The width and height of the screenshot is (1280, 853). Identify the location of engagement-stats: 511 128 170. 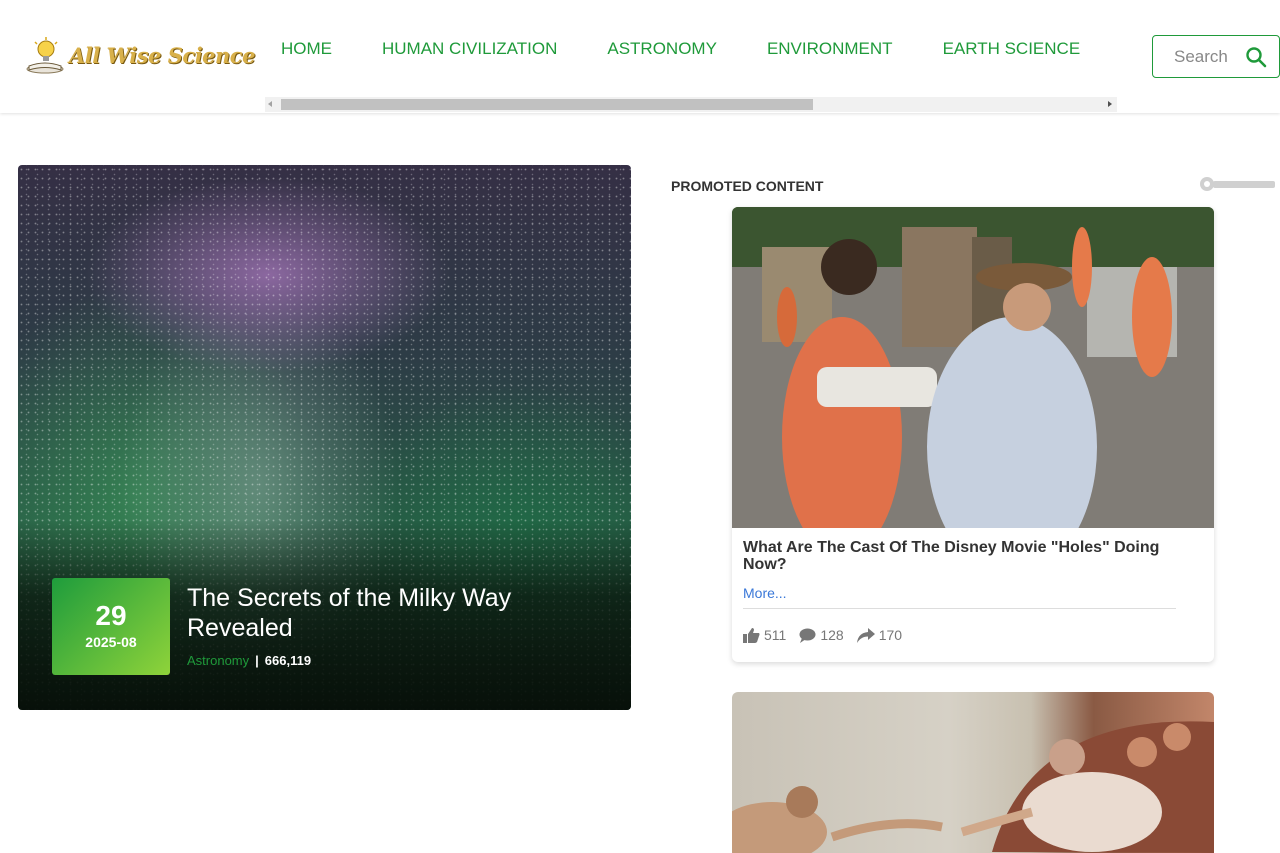
(829, 635).